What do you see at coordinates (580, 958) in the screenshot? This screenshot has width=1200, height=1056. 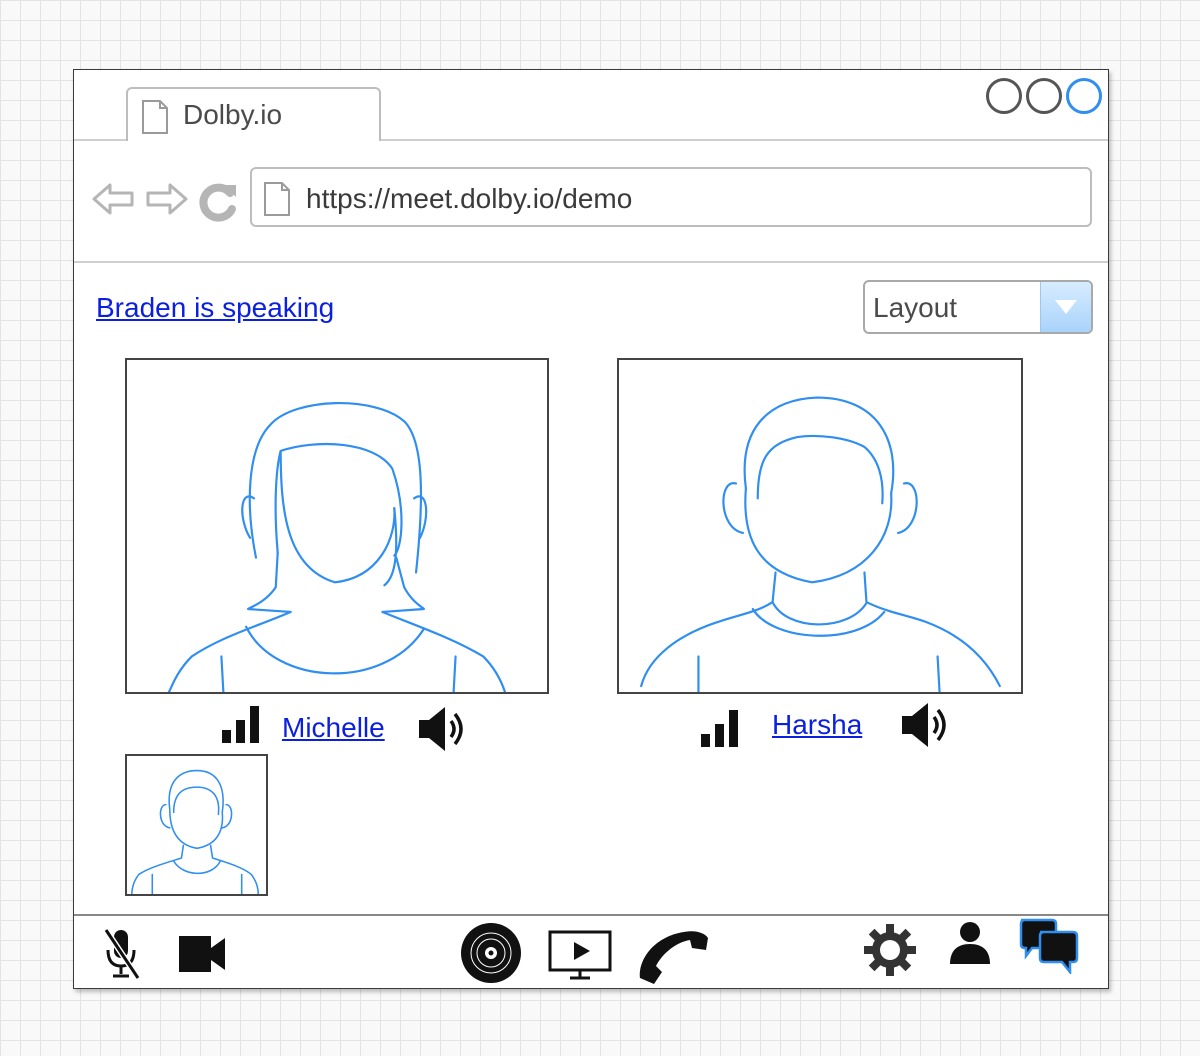 I see `screen-share-icon` at bounding box center [580, 958].